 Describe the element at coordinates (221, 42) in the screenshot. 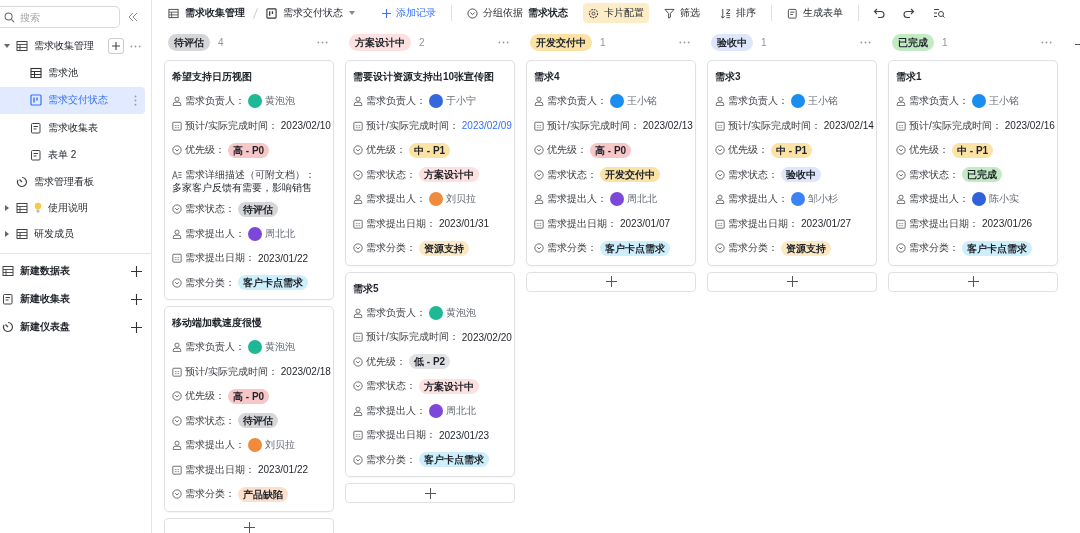

I see `card-count: 4` at that location.